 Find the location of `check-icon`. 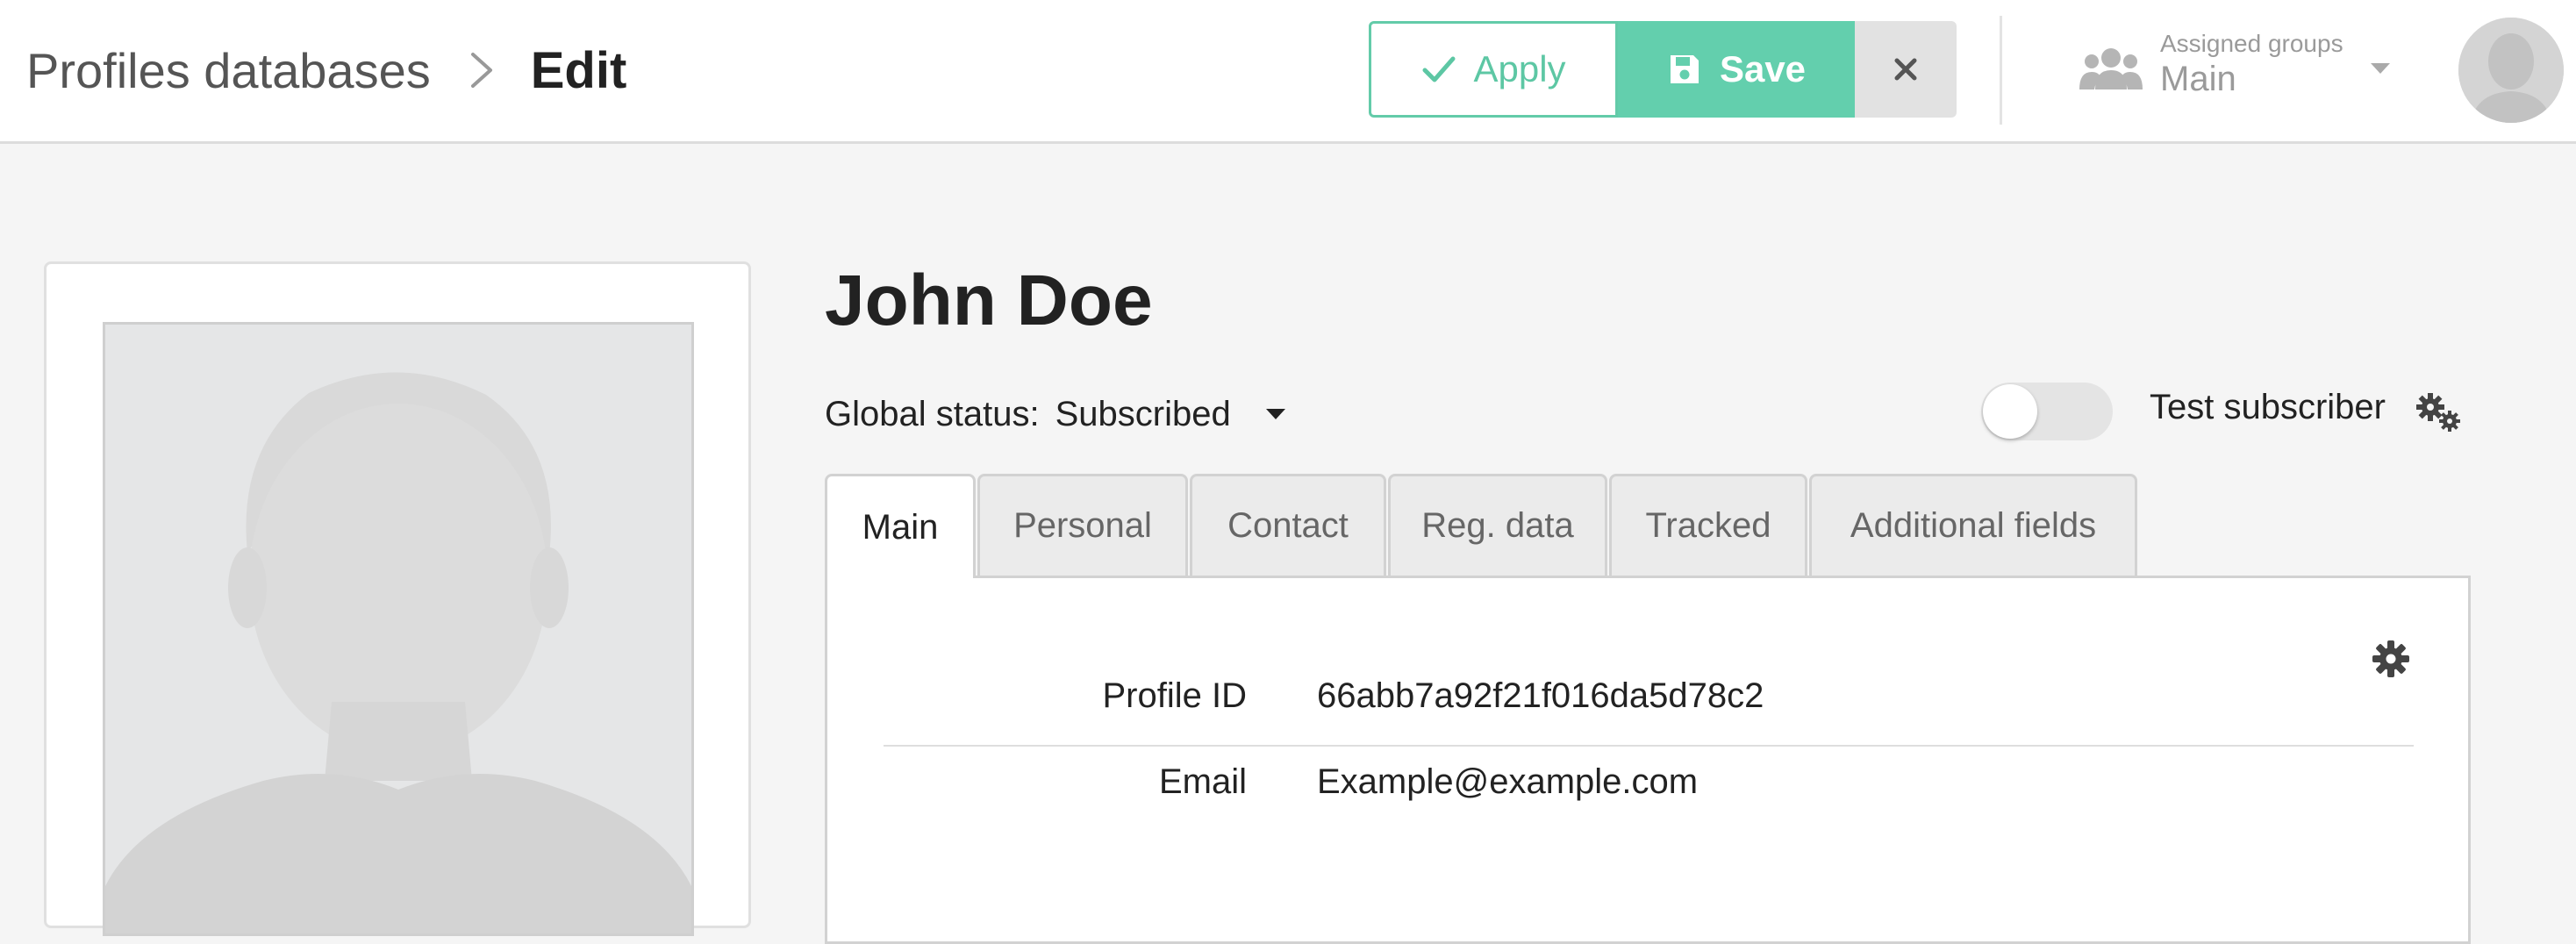

check-icon is located at coordinates (1439, 69).